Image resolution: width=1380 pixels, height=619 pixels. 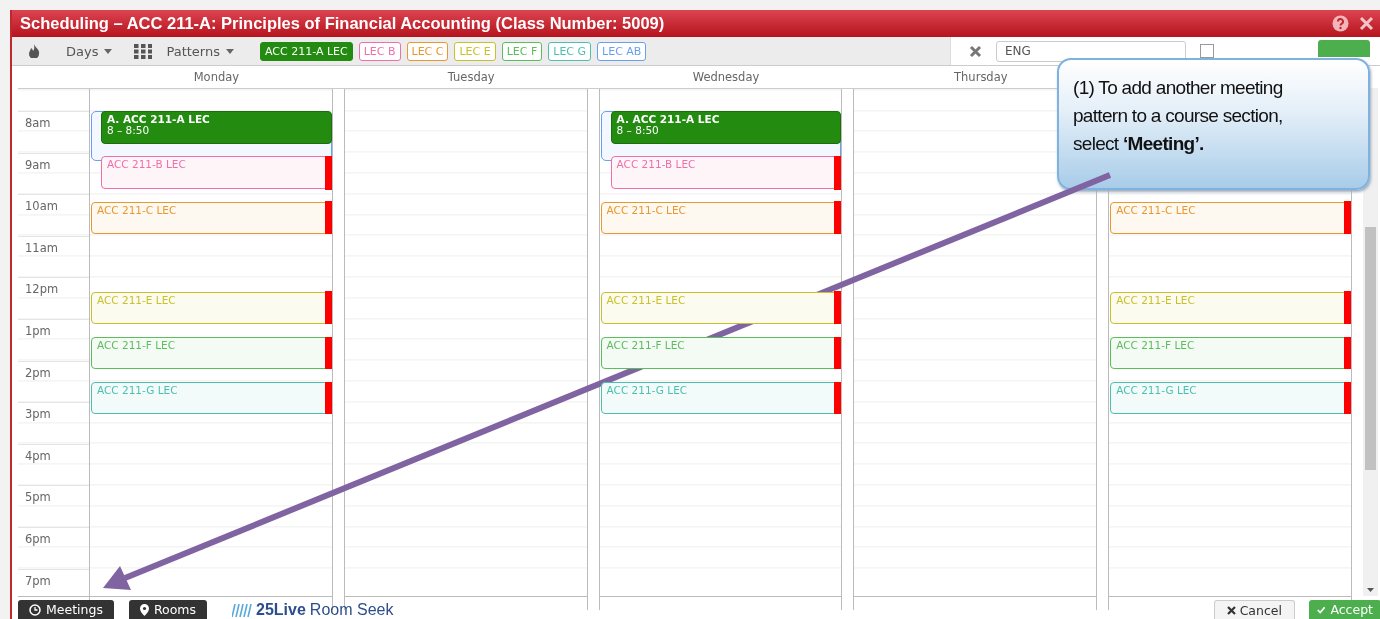 What do you see at coordinates (1340, 23) in the screenshot?
I see `help-icon` at bounding box center [1340, 23].